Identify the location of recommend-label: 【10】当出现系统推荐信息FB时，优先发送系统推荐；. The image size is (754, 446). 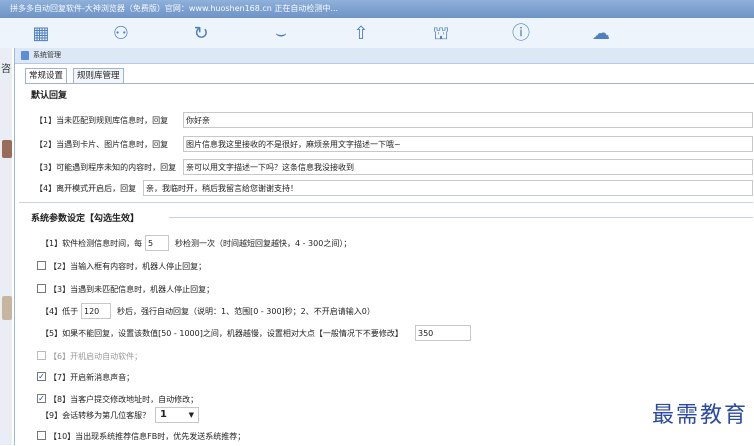
(147, 436).